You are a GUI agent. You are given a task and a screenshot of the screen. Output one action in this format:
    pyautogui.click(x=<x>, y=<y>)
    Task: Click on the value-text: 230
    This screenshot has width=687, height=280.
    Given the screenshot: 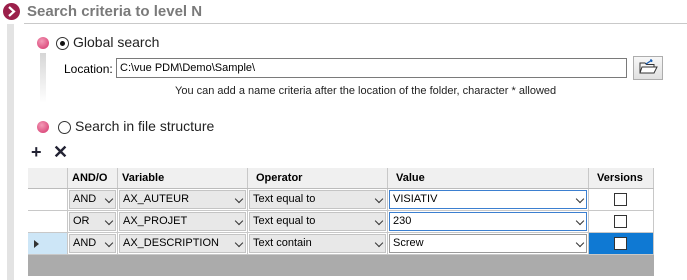 What is the action you would take?
    pyautogui.click(x=402, y=221)
    